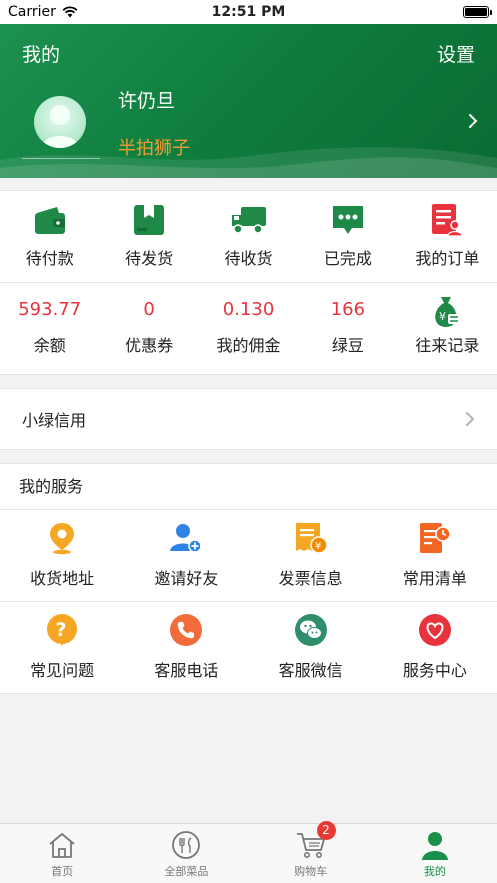 This screenshot has width=497, height=883. What do you see at coordinates (310, 578) in the screenshot?
I see `service-label: 发票信息` at bounding box center [310, 578].